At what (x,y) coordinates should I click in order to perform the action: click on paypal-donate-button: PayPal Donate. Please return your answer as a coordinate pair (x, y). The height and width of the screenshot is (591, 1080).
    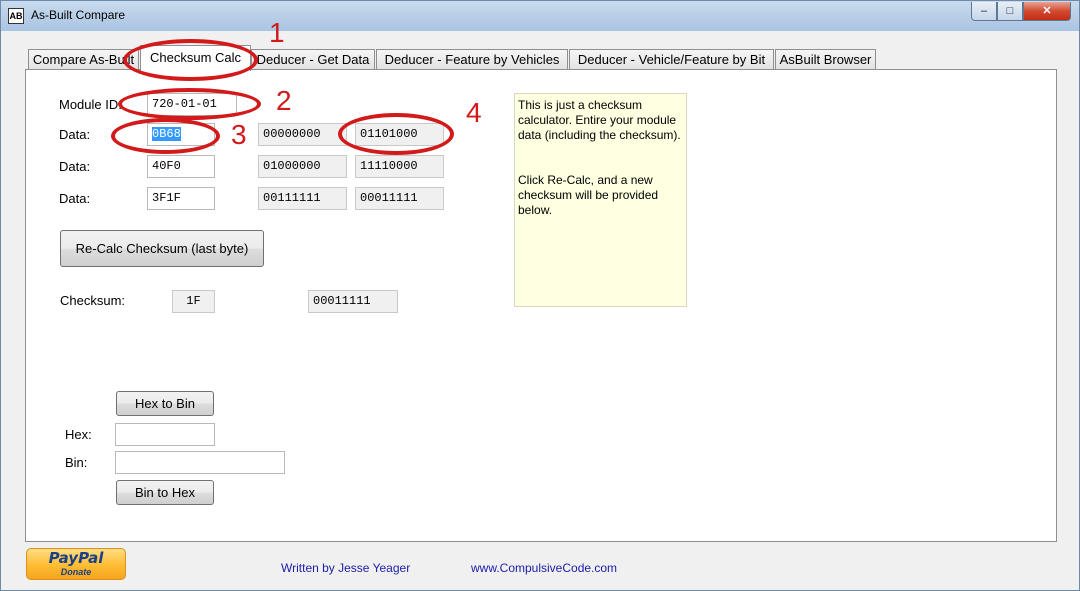
    Looking at the image, I should click on (76, 564).